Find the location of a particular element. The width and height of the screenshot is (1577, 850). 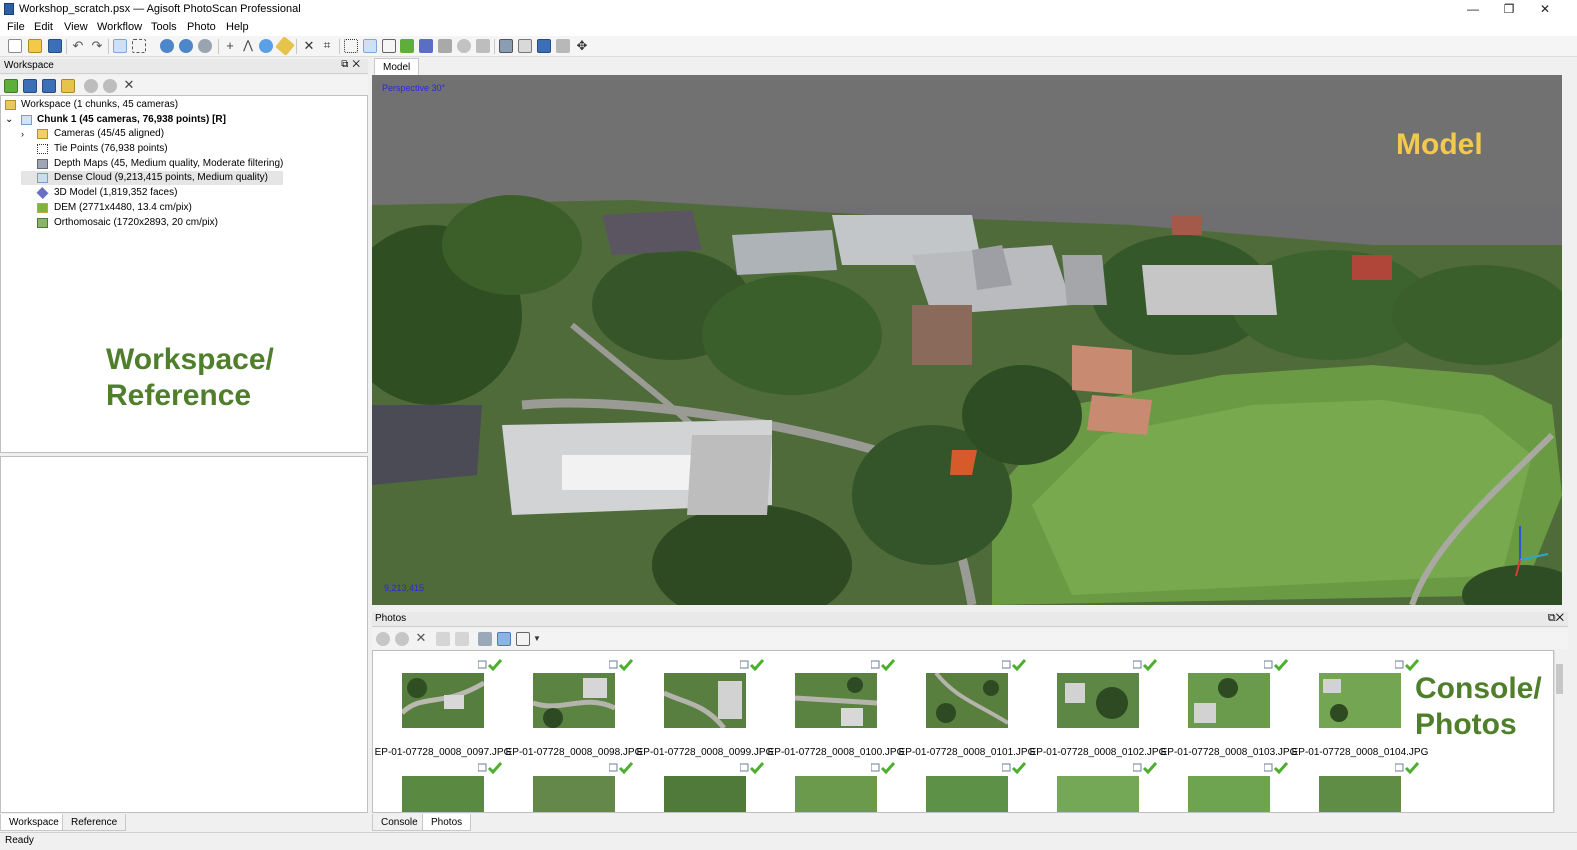

status-text: Ready is located at coordinates (19, 840).